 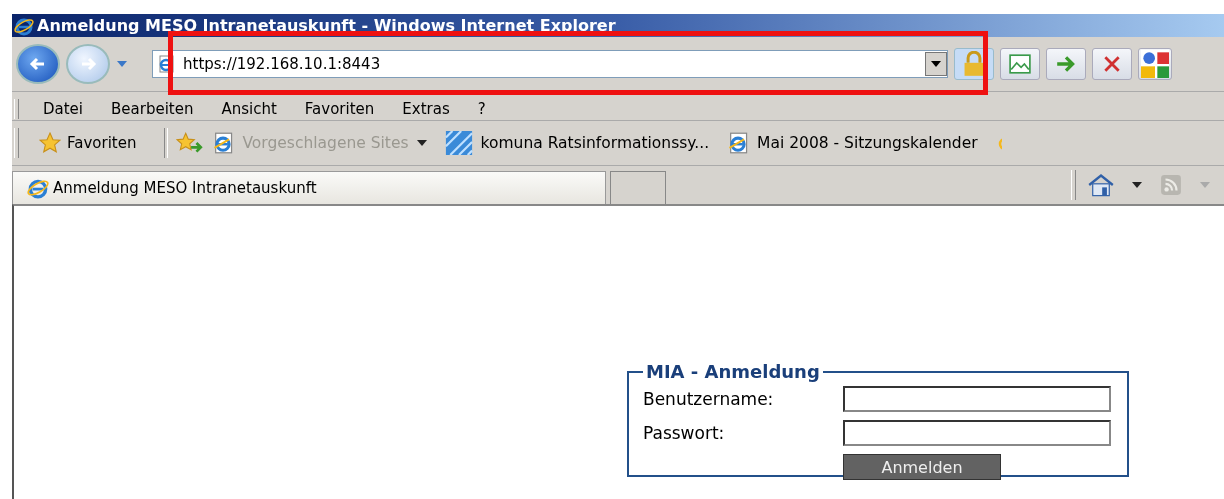 I want to click on back-button, so click(x=38, y=64).